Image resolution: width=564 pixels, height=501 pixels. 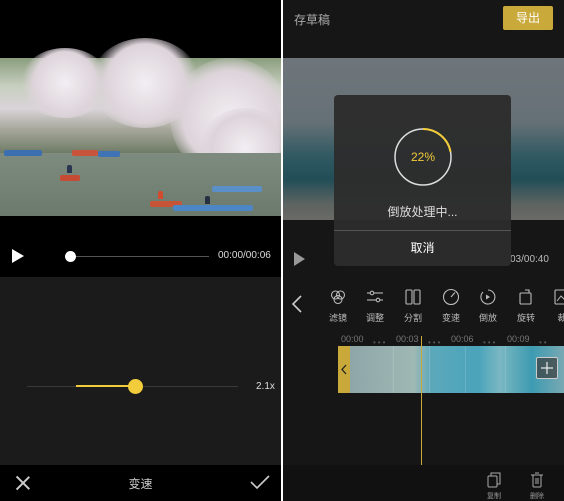 I want to click on split-icon, so click(x=413, y=297).